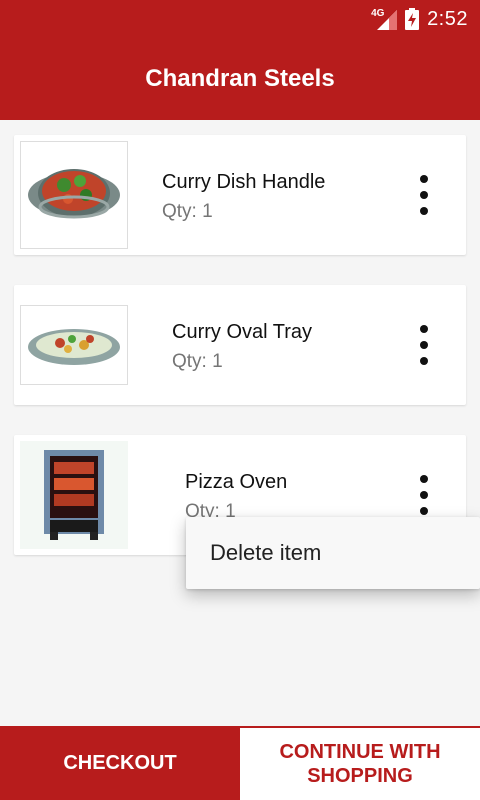  I want to click on checkout-button: CHECKOUT, so click(120, 763).